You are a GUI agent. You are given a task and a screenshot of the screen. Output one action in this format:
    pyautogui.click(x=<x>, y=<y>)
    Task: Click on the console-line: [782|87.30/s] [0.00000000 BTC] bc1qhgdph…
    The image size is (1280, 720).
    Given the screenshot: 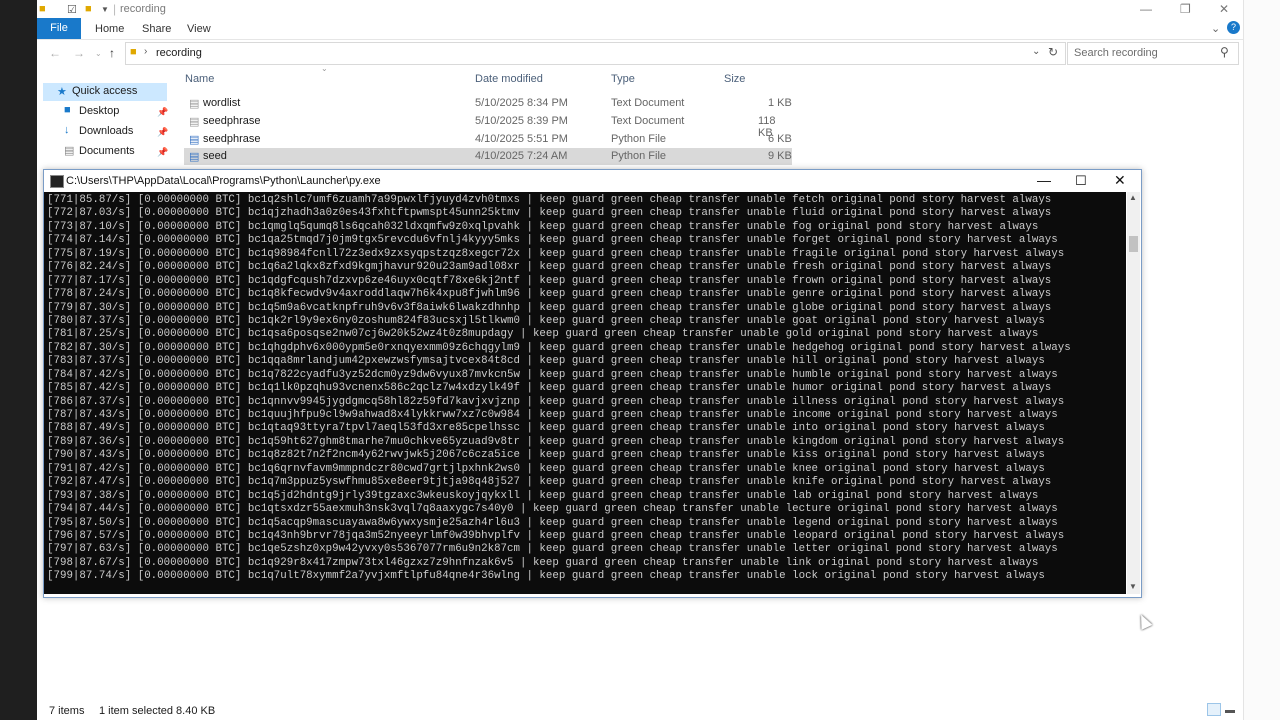 What is the action you would take?
    pyautogui.click(x=559, y=347)
    